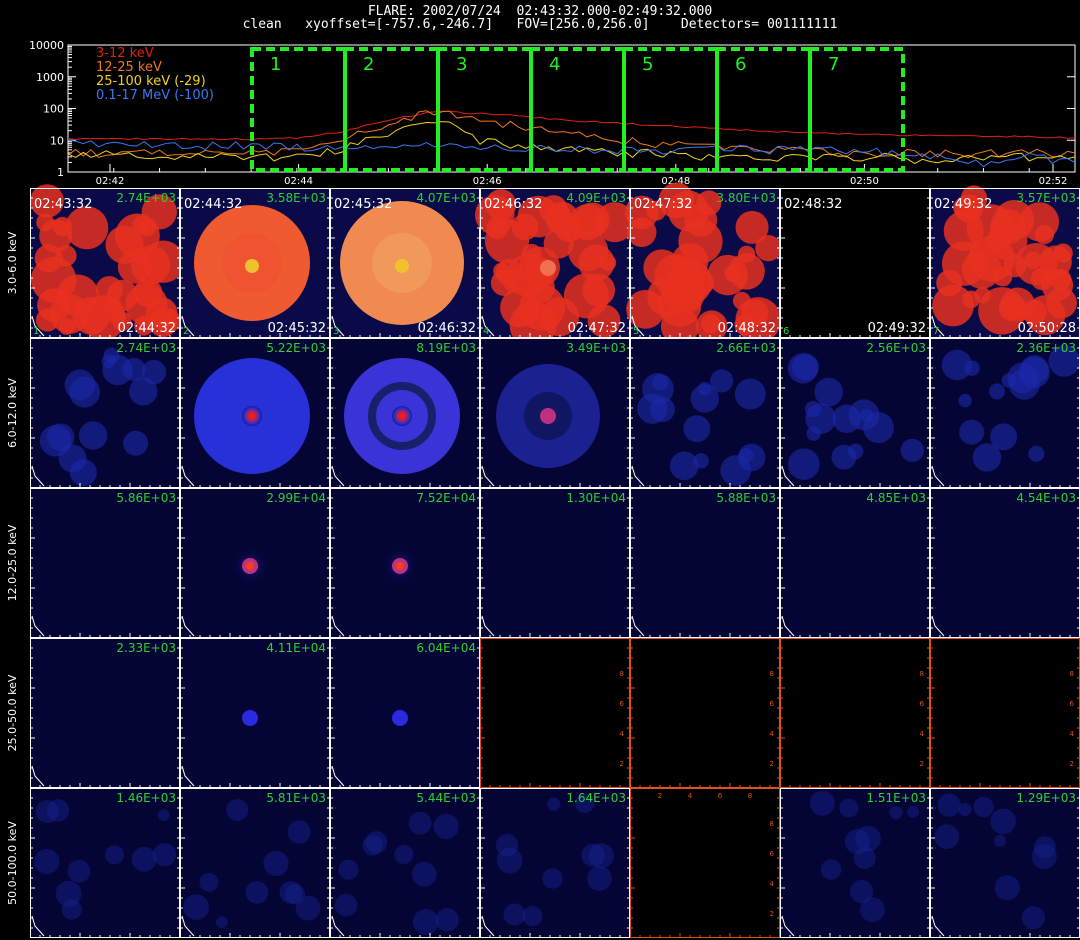 This screenshot has width=1080, height=940. Describe the element at coordinates (146, 648) in the screenshot. I see `peak-value: 2.33E+03` at that location.